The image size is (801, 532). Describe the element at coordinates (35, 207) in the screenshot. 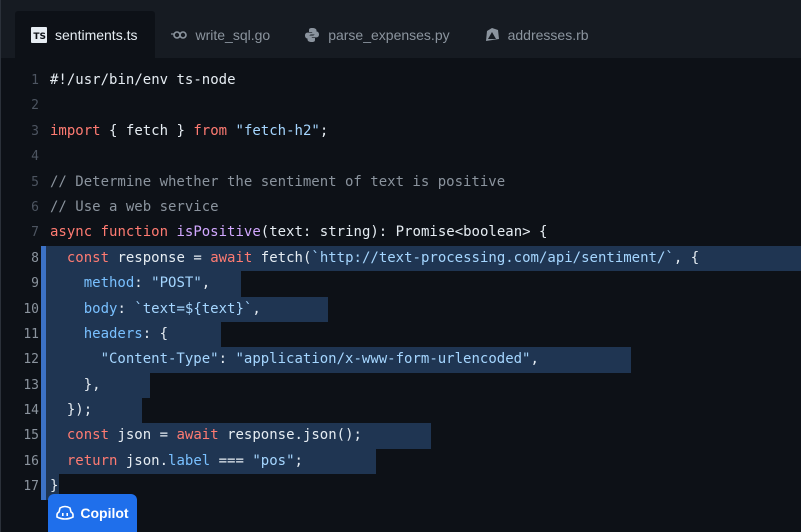

I see `line-number: 6` at that location.